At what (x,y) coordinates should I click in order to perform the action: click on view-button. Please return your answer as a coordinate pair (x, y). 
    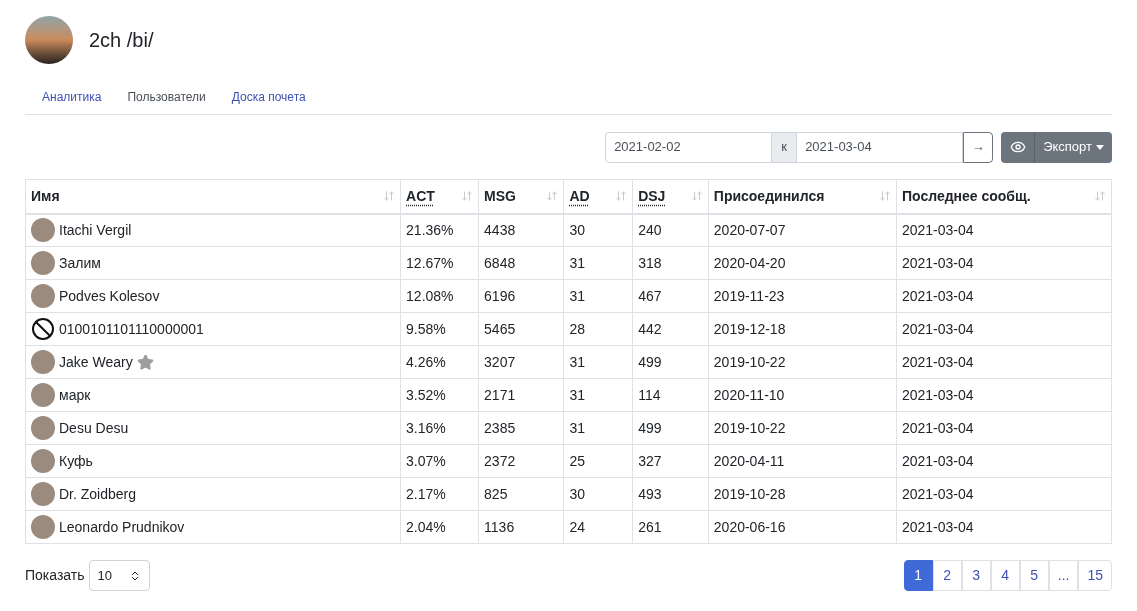
    Looking at the image, I should click on (1018, 147).